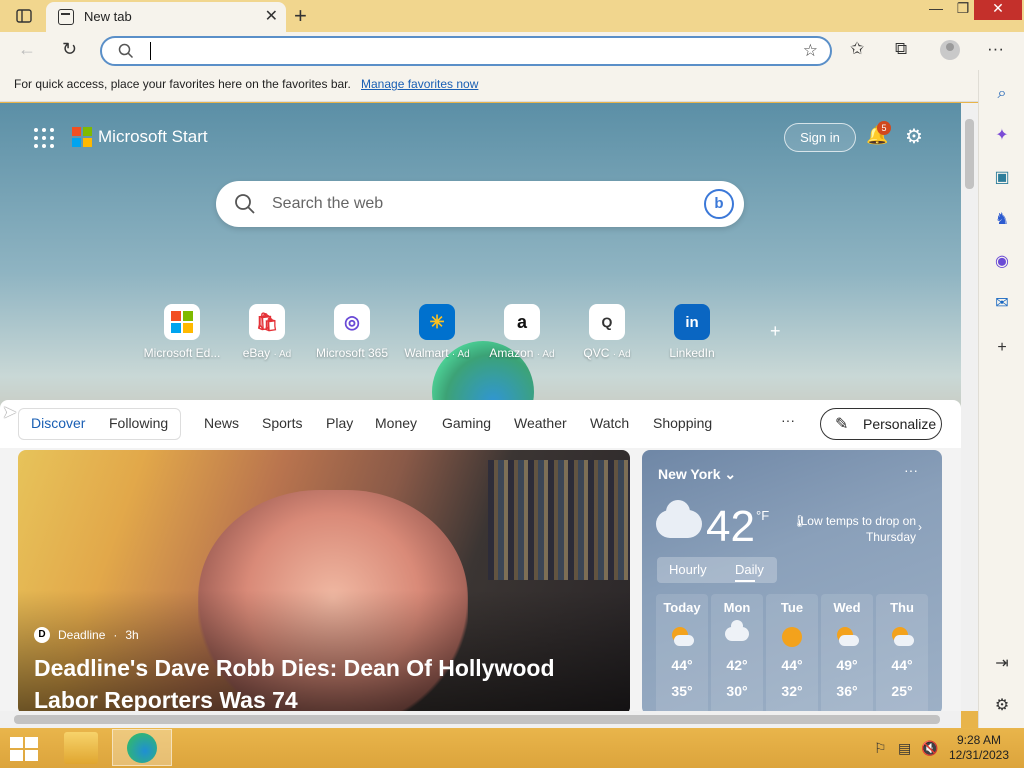 This screenshot has width=1024, height=768. What do you see at coordinates (1002, 136) in the screenshot?
I see `copilot-icon: ✦` at bounding box center [1002, 136].